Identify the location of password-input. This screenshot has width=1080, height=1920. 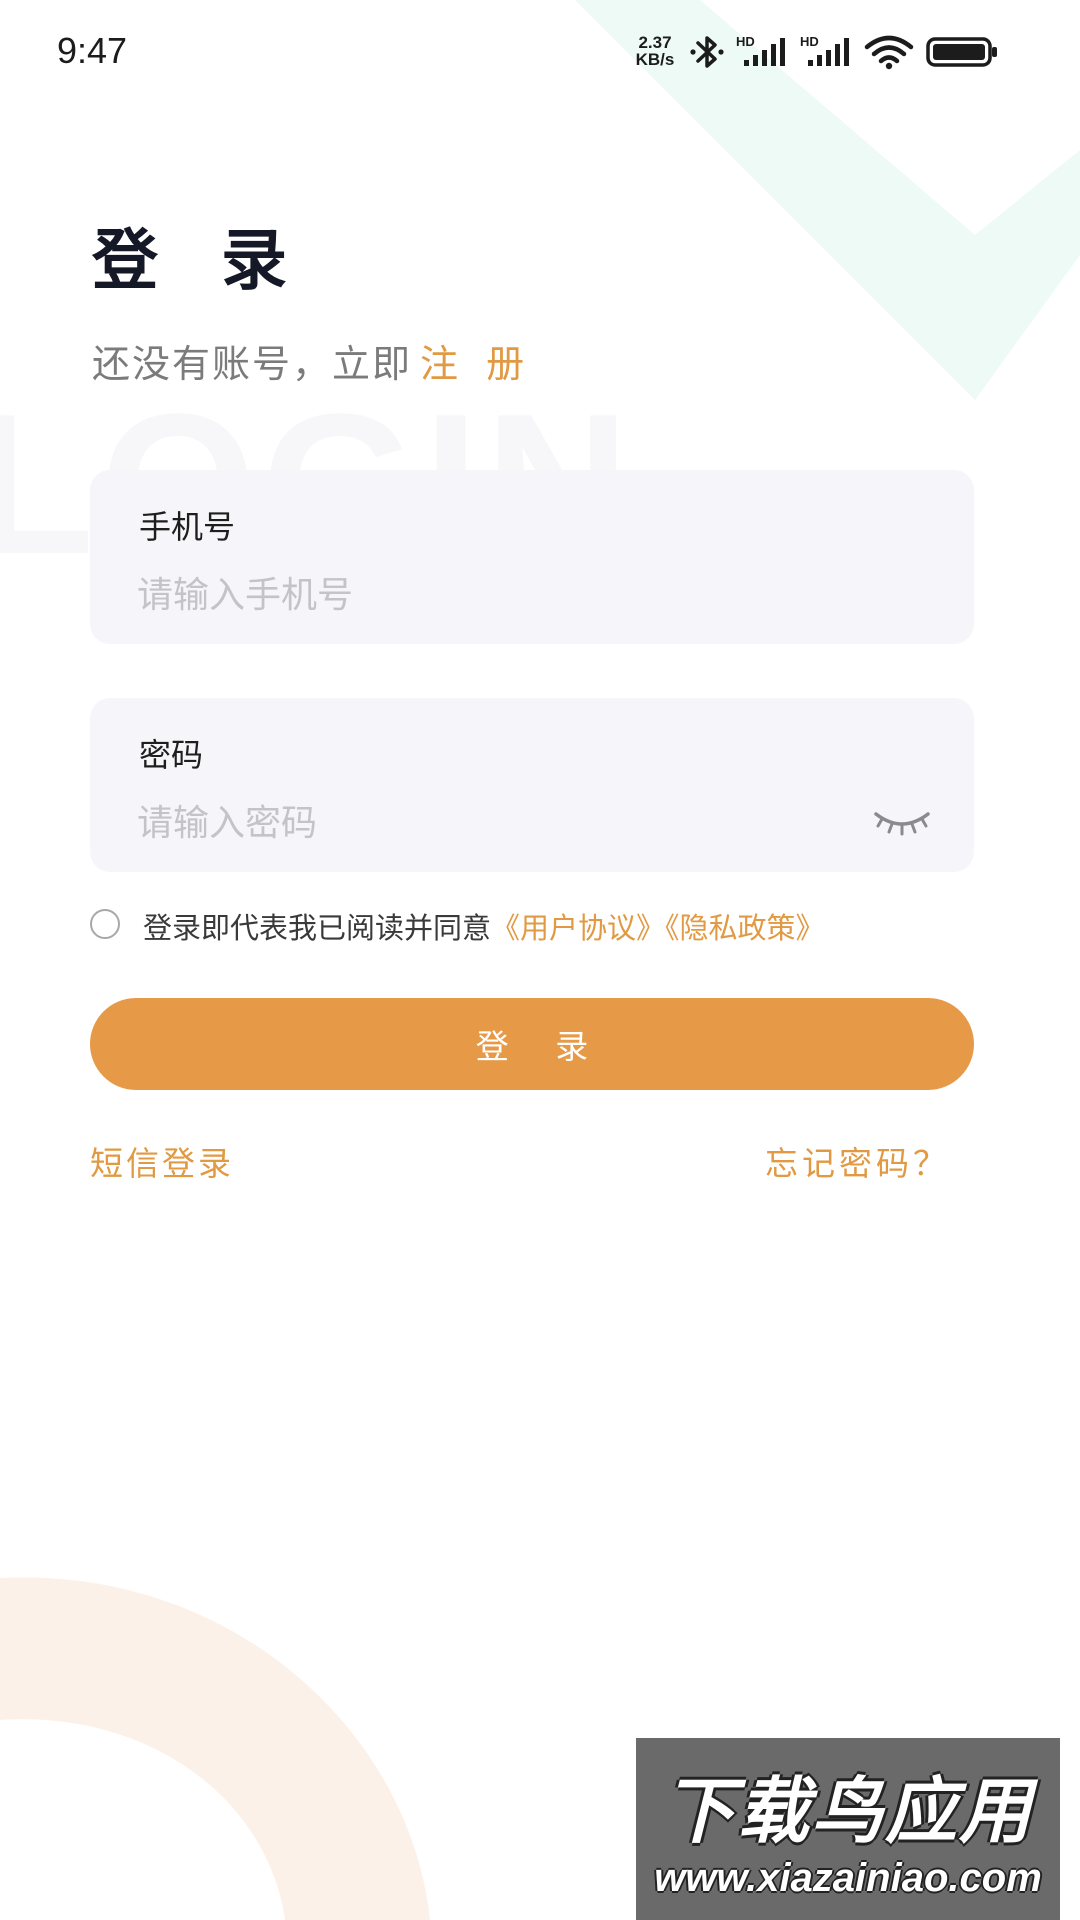
(487, 823).